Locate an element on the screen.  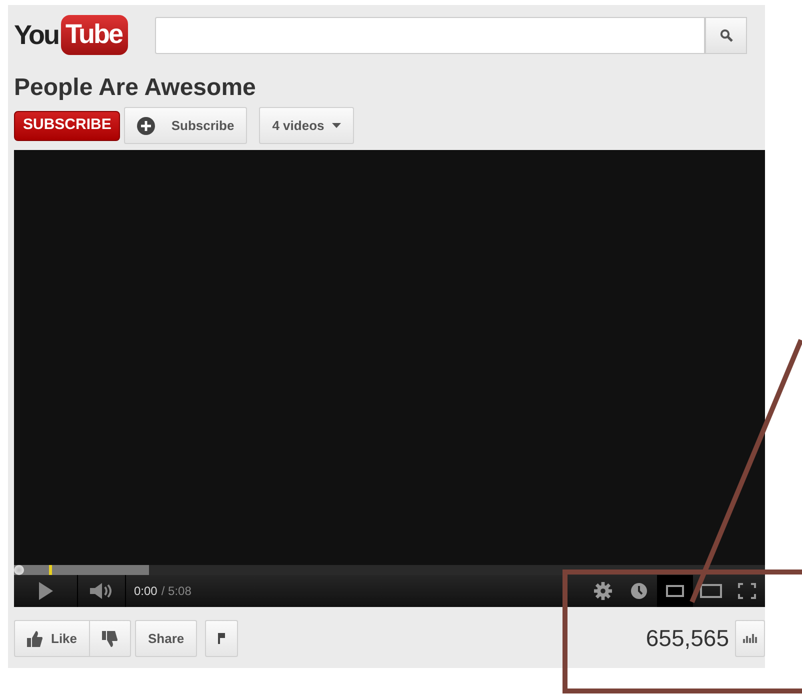
small-player-button is located at coordinates (675, 591).